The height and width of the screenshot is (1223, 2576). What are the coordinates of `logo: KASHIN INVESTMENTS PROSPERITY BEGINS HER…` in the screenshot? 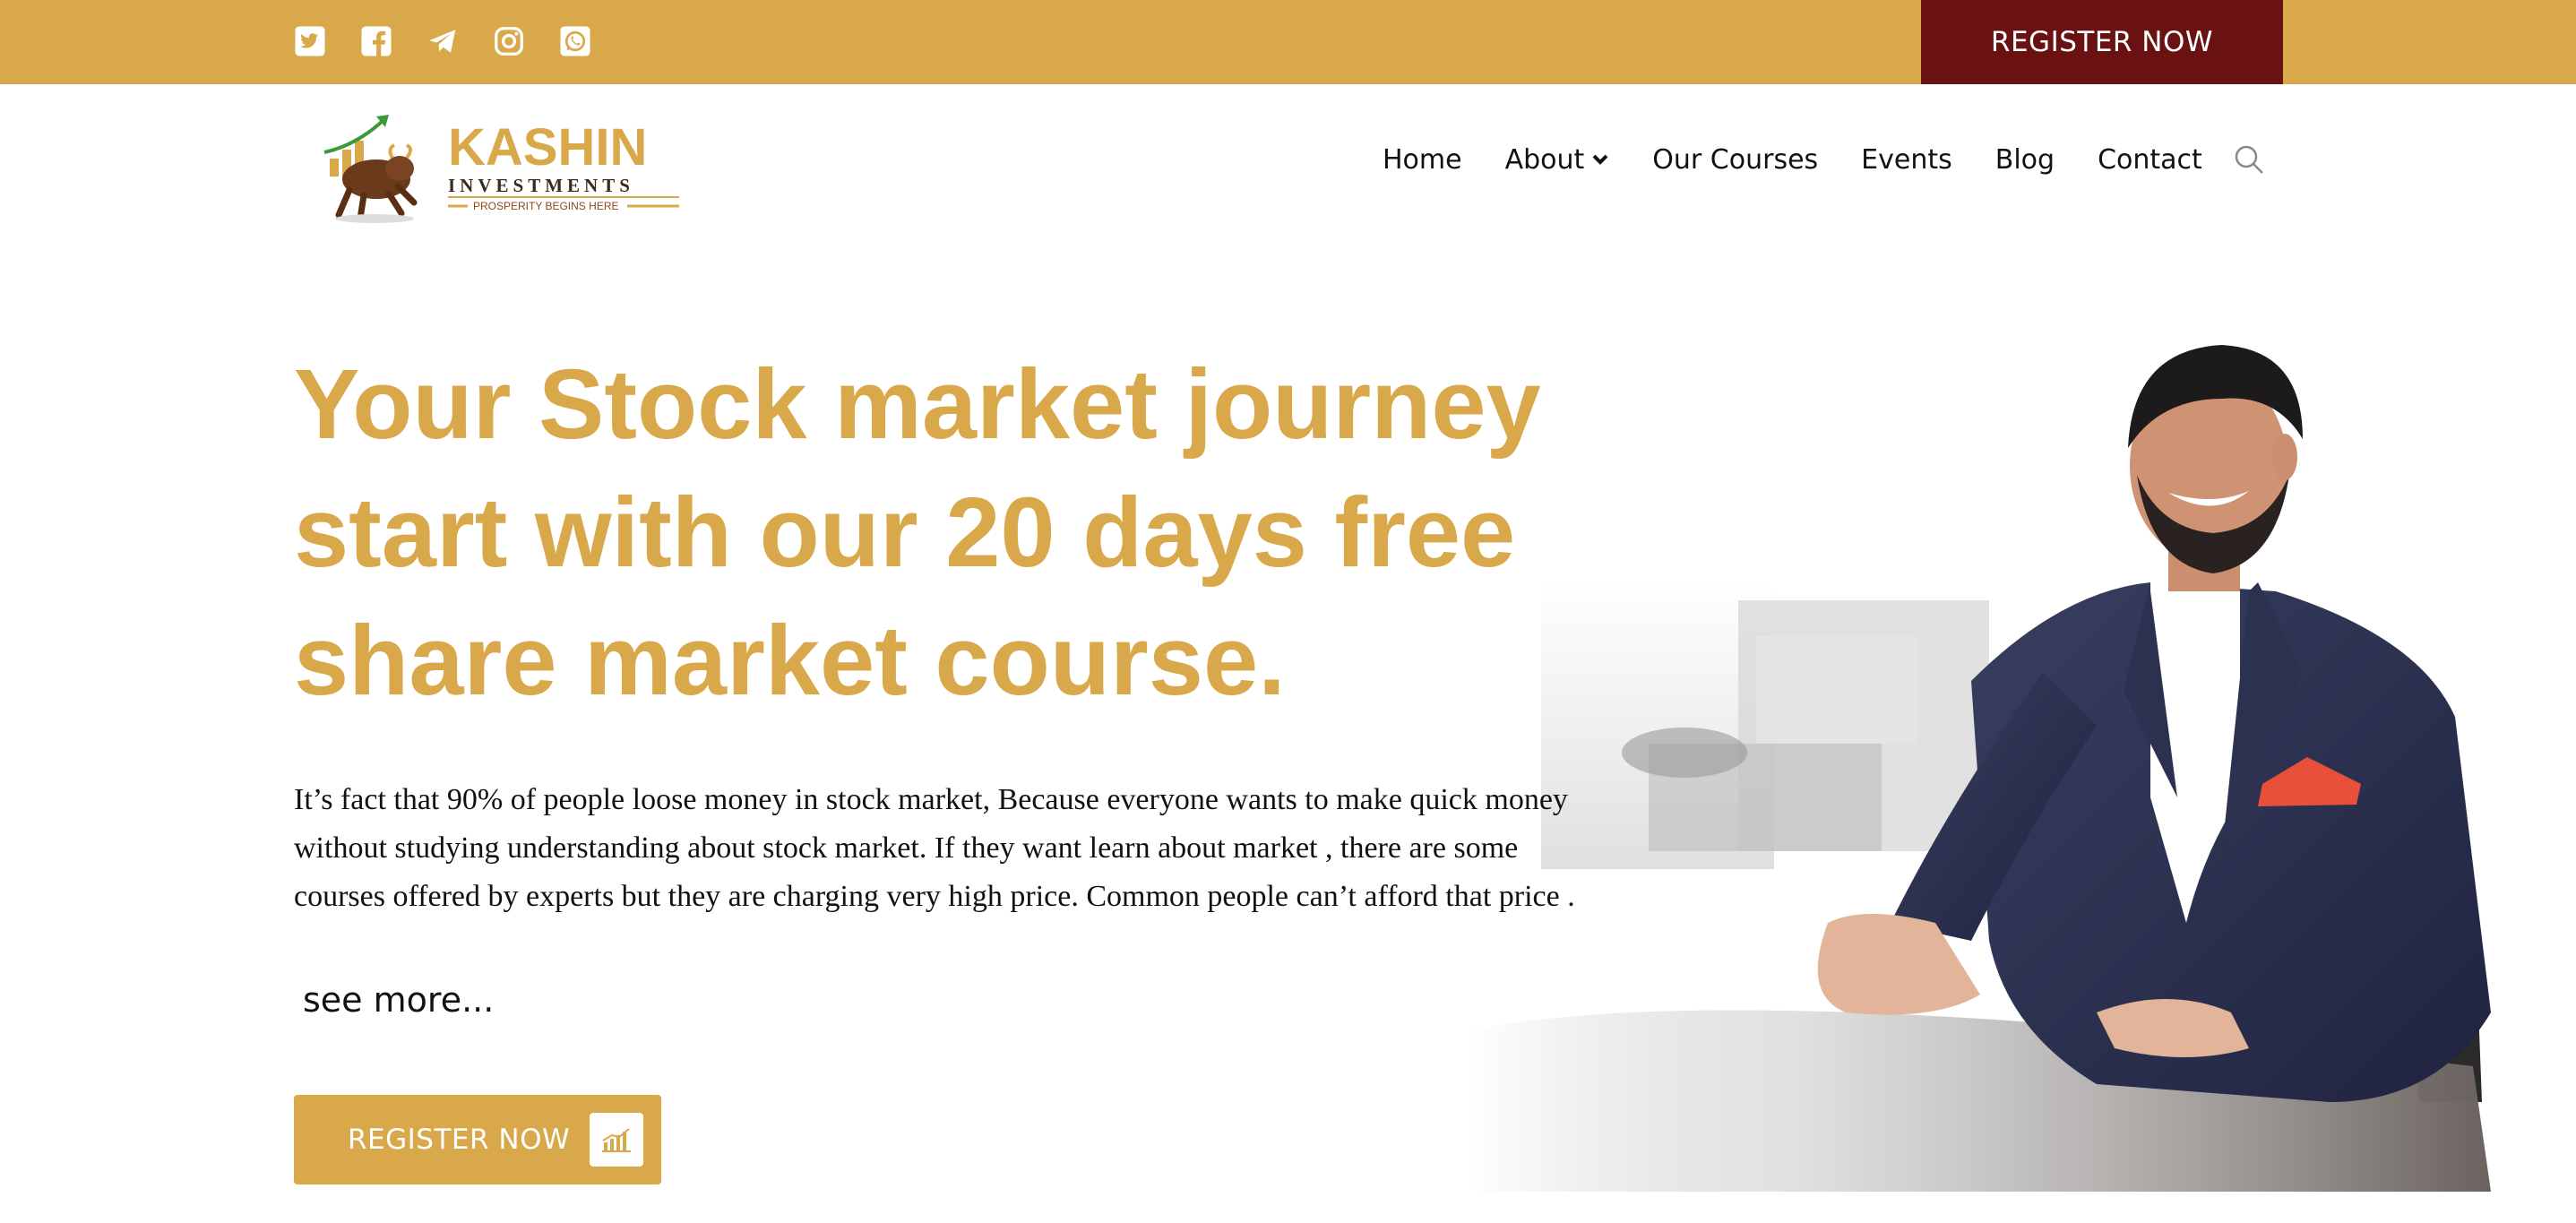 It's located at (500, 167).